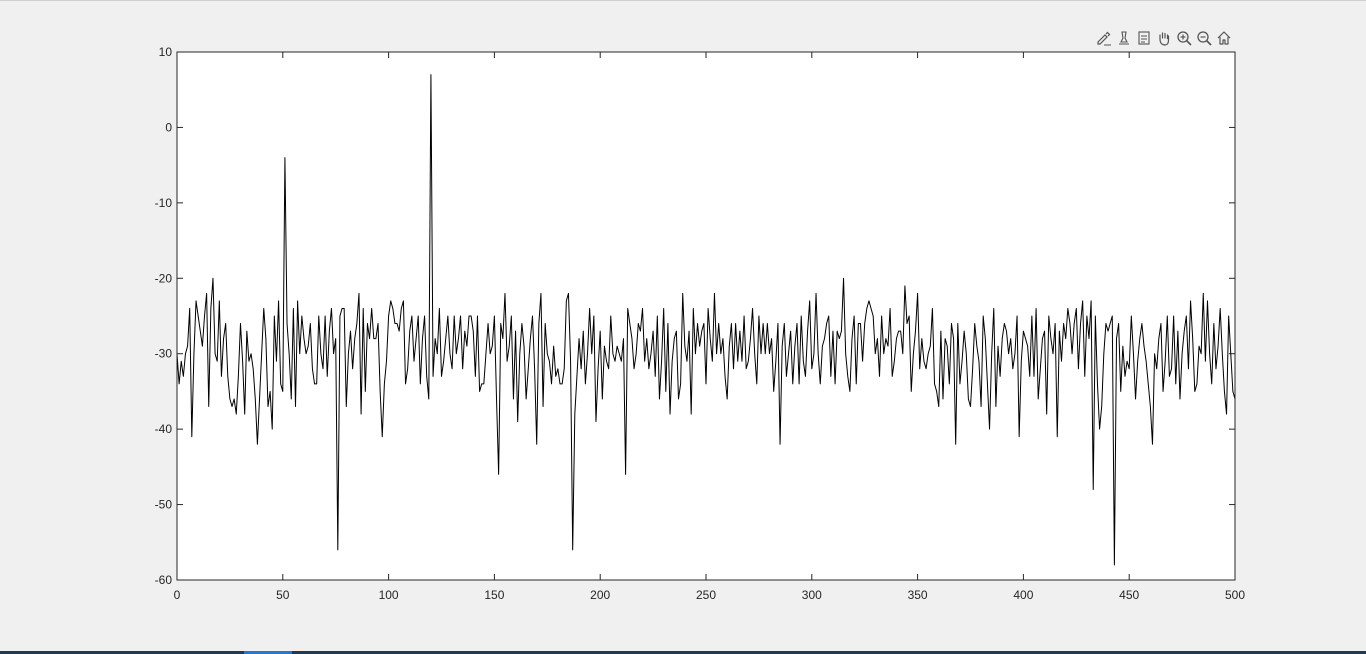 The image size is (1366, 654). Describe the element at coordinates (164, 354) in the screenshot. I see `y-tick-label: -30` at that location.